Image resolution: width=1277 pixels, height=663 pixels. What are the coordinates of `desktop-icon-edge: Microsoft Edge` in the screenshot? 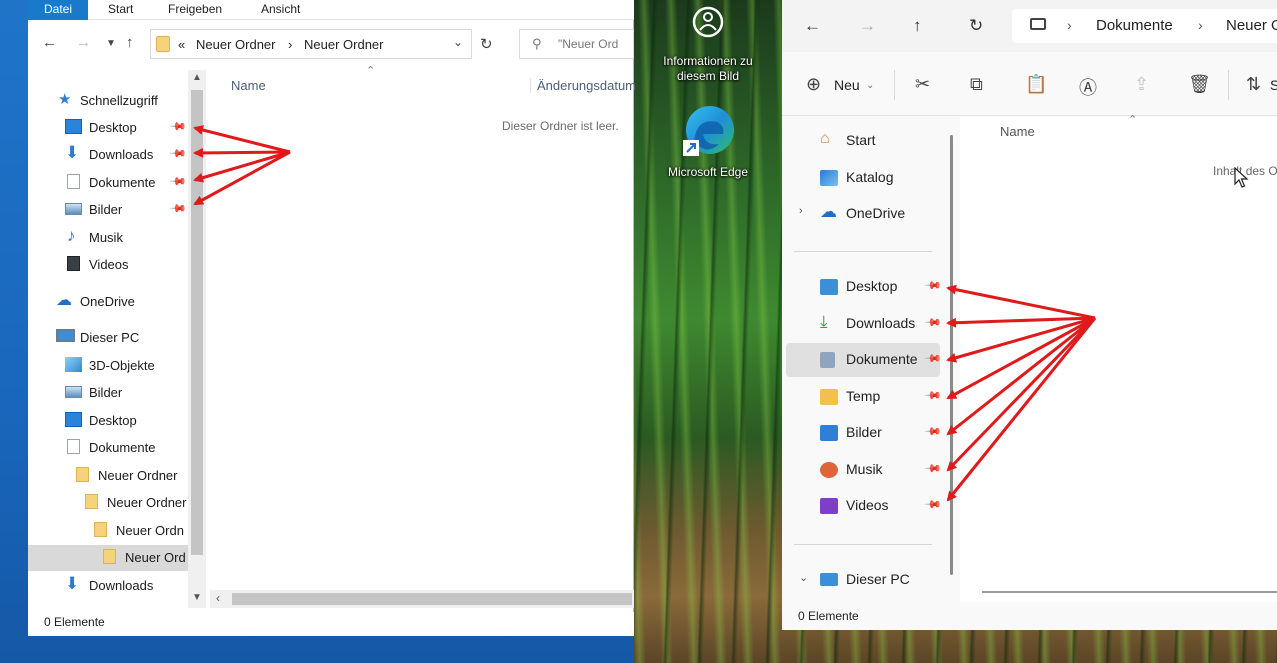 It's located at (708, 141).